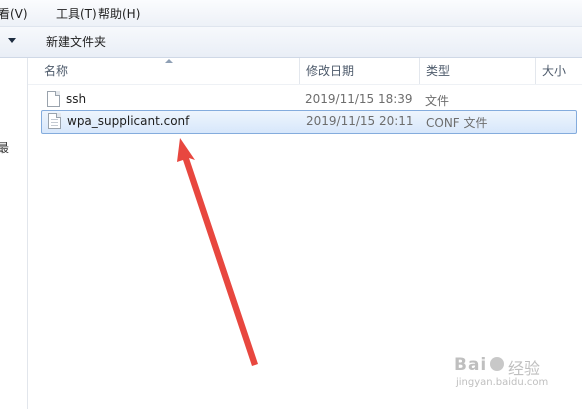 The image size is (582, 409). Describe the element at coordinates (217, 252) in the screenshot. I see `annotation-arrow` at that location.